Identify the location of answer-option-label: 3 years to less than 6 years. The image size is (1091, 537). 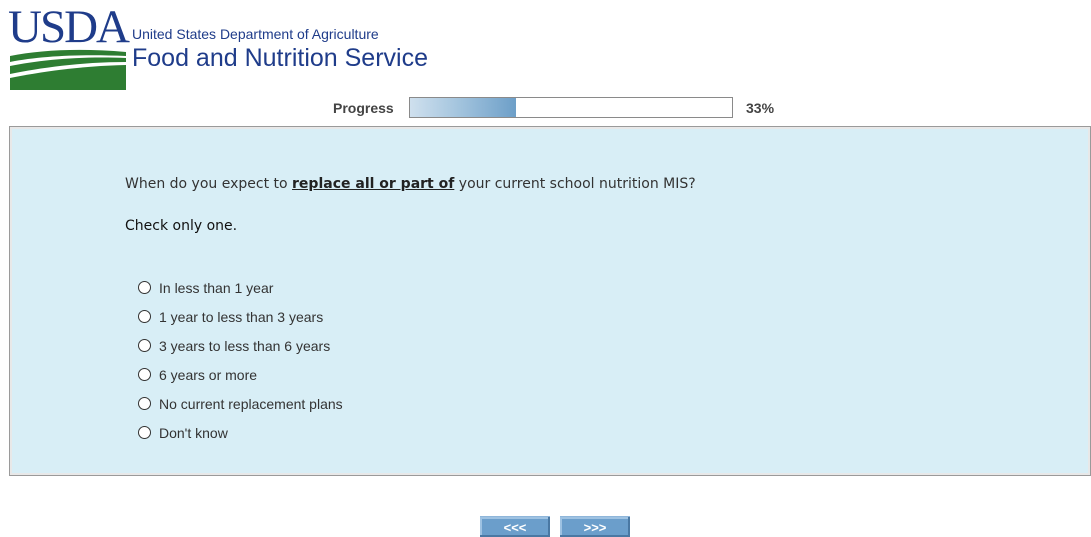
(245, 345).